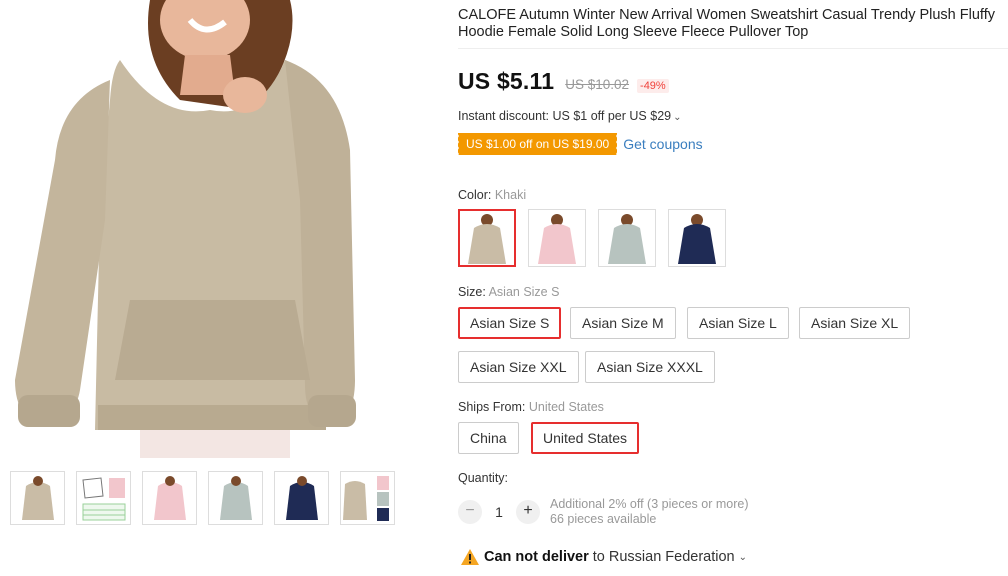  What do you see at coordinates (855, 323) in the screenshot?
I see `size-option-xl: Asian Size XL` at bounding box center [855, 323].